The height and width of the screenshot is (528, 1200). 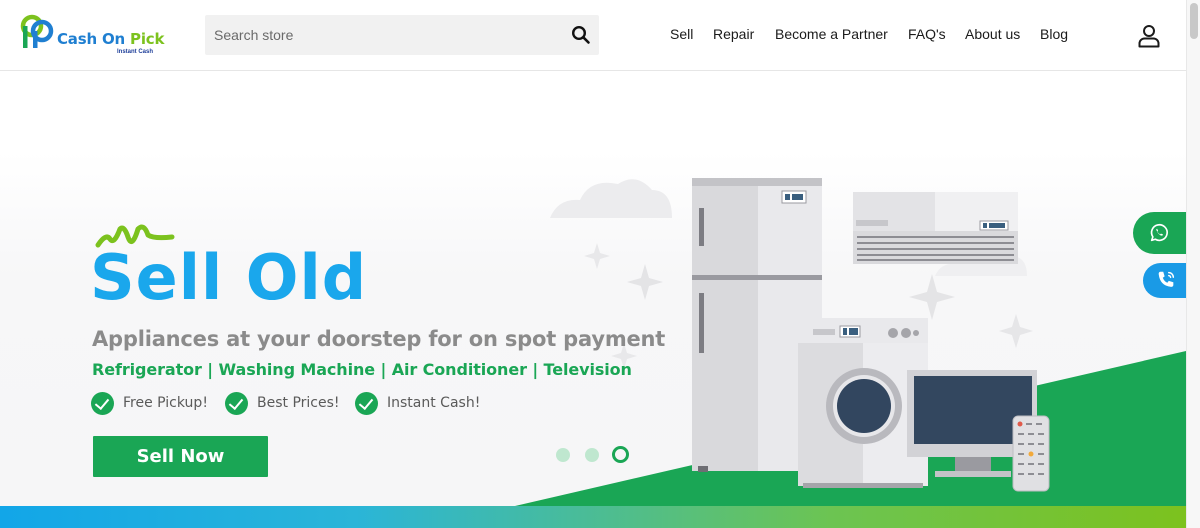 What do you see at coordinates (581, 35) in the screenshot?
I see `search-icon` at bounding box center [581, 35].